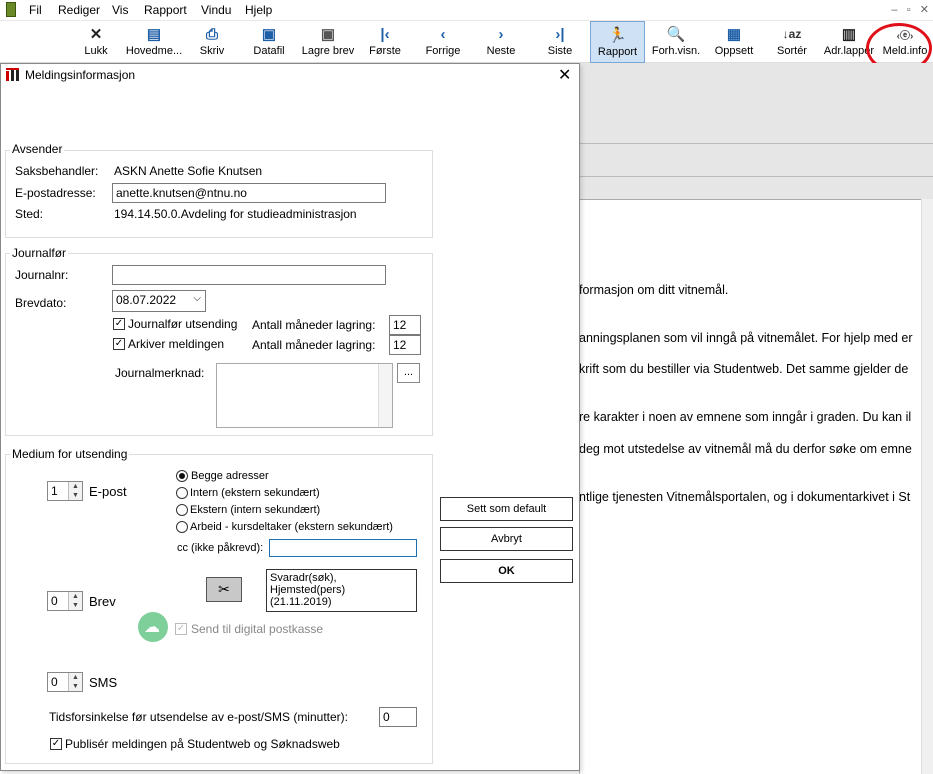 The height and width of the screenshot is (774, 933). Describe the element at coordinates (924, 10) in the screenshot. I see `close-window-icon: ✕` at that location.